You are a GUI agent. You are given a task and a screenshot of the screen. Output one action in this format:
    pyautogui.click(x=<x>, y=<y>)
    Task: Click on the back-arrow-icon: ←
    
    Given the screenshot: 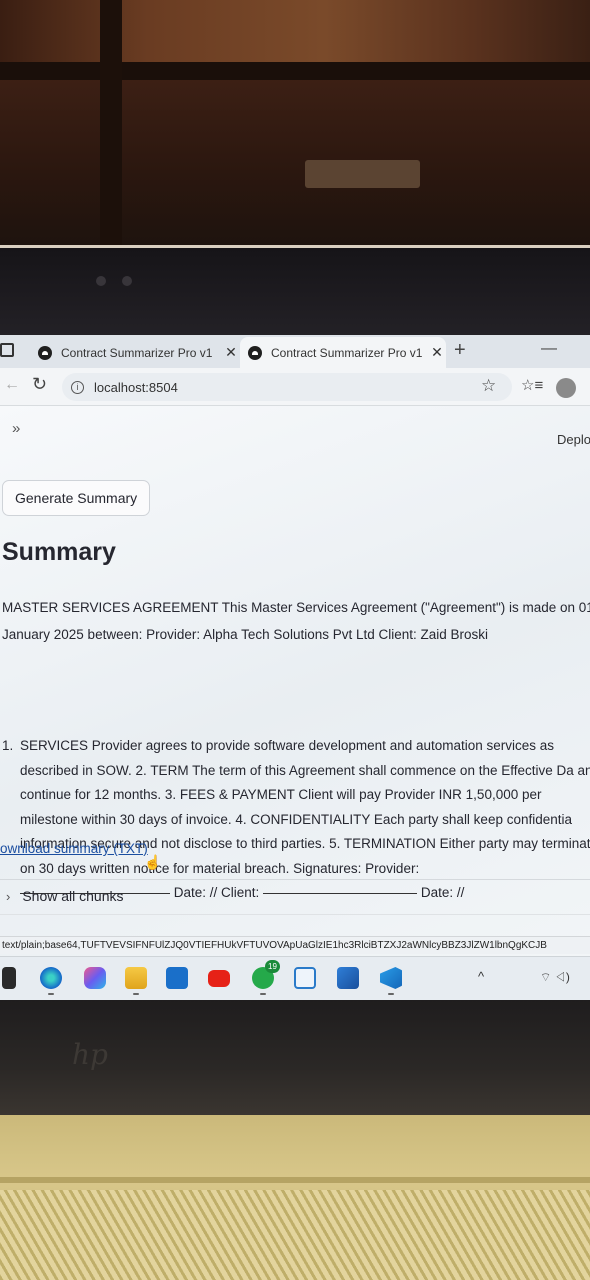 What is the action you would take?
    pyautogui.click(x=12, y=385)
    